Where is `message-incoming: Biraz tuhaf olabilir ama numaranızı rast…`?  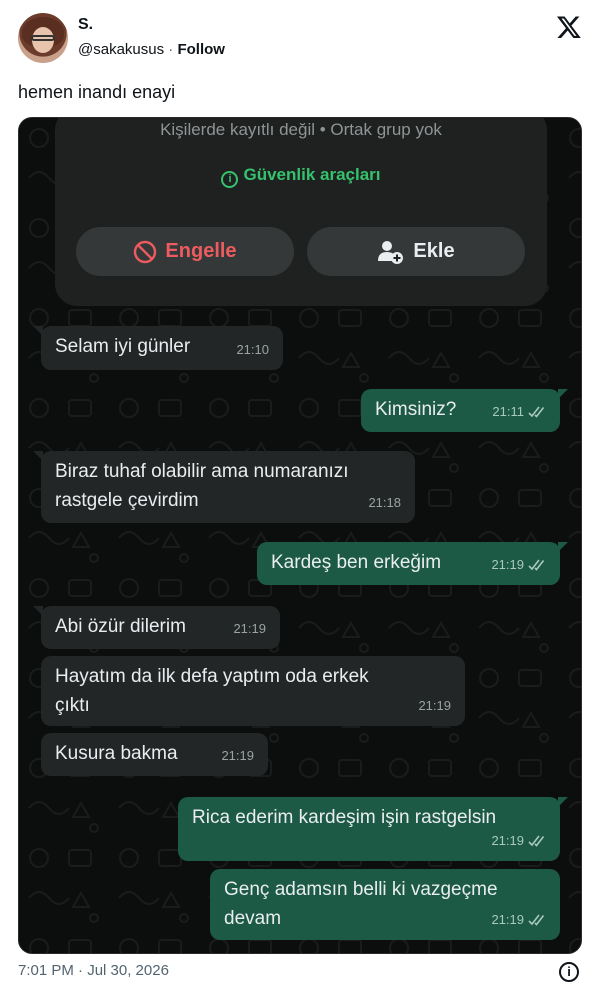
message-incoming: Biraz tuhaf olabilir ama numaranızı rast… is located at coordinates (224, 487).